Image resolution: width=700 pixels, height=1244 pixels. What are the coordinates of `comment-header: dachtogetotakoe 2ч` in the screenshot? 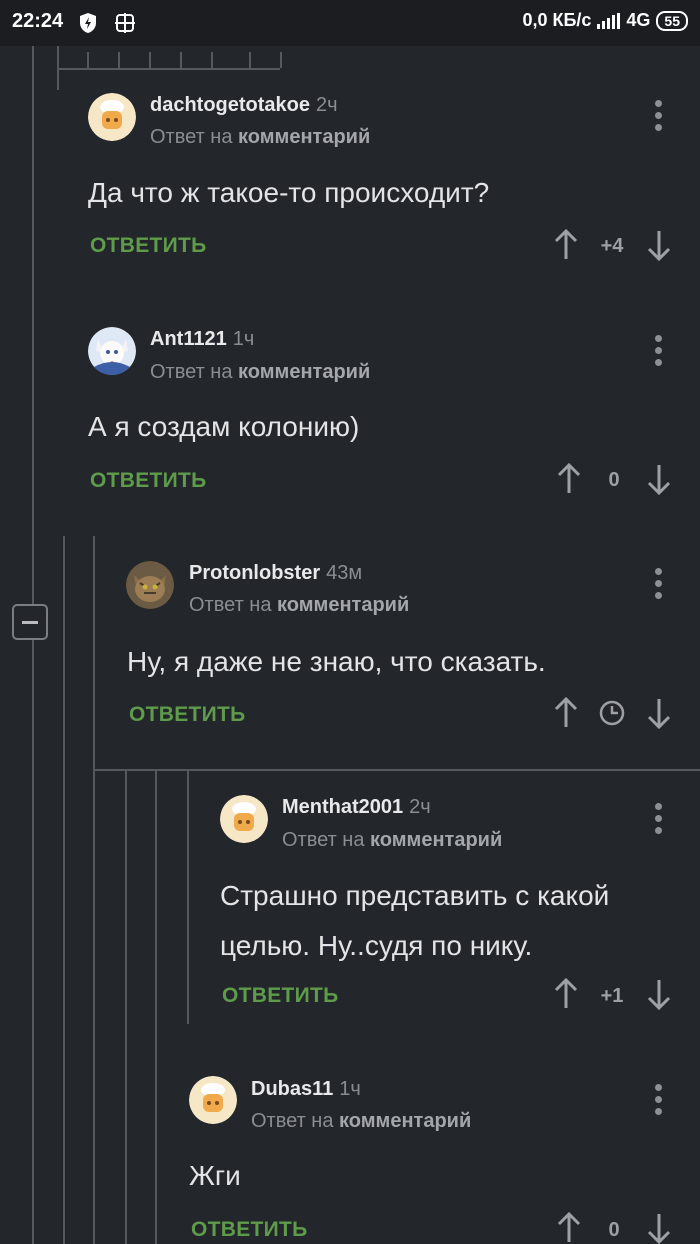 It's located at (244, 105).